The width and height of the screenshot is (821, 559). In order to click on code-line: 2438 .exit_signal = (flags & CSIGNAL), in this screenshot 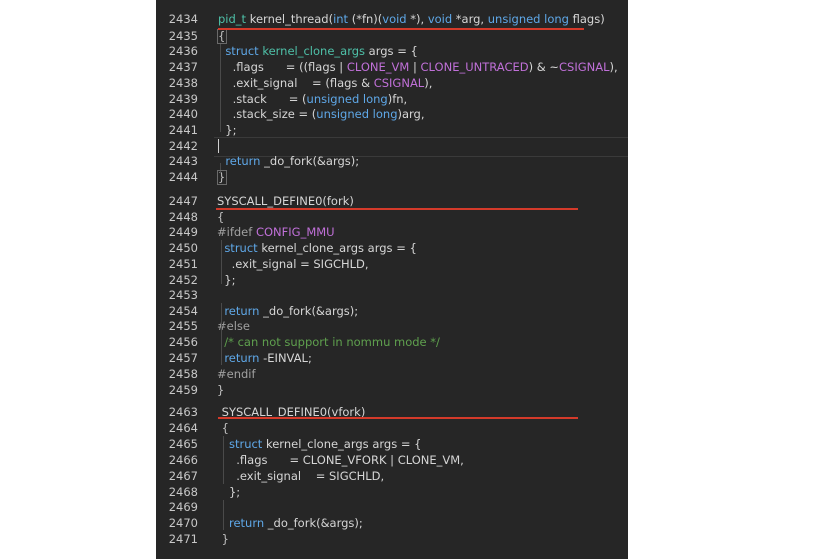, I will do `click(392, 83)`.